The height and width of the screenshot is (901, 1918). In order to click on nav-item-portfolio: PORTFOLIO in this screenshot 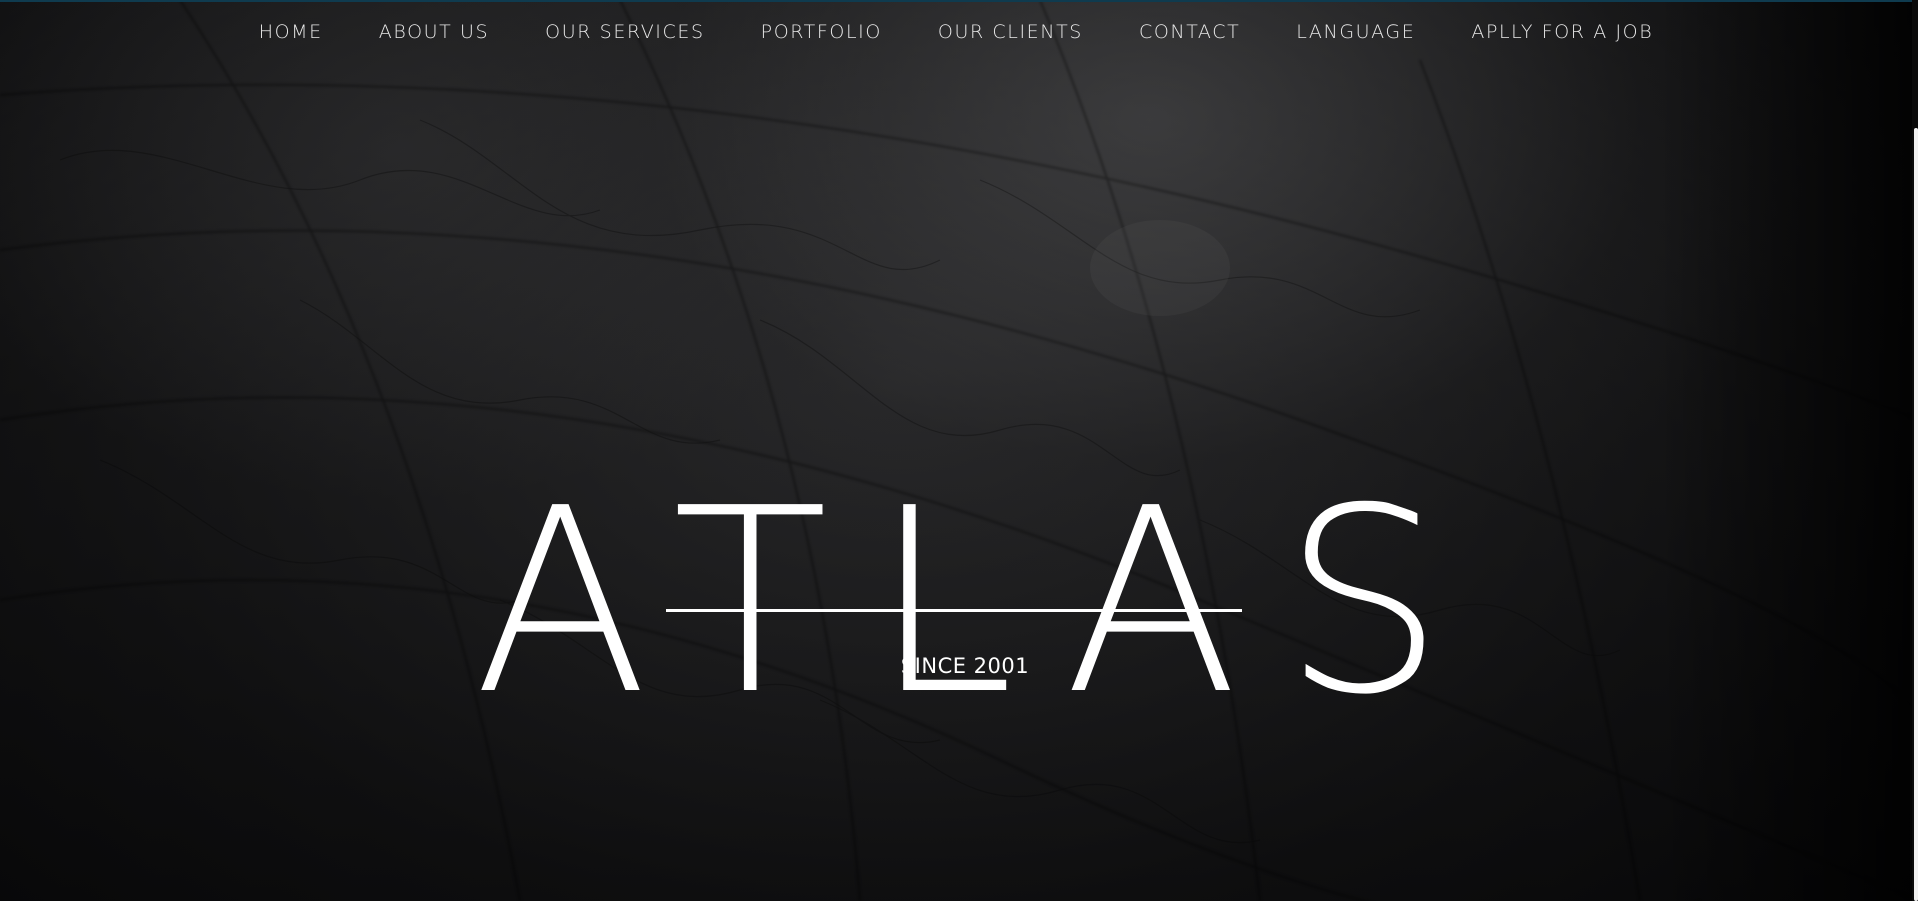, I will do `click(821, 32)`.